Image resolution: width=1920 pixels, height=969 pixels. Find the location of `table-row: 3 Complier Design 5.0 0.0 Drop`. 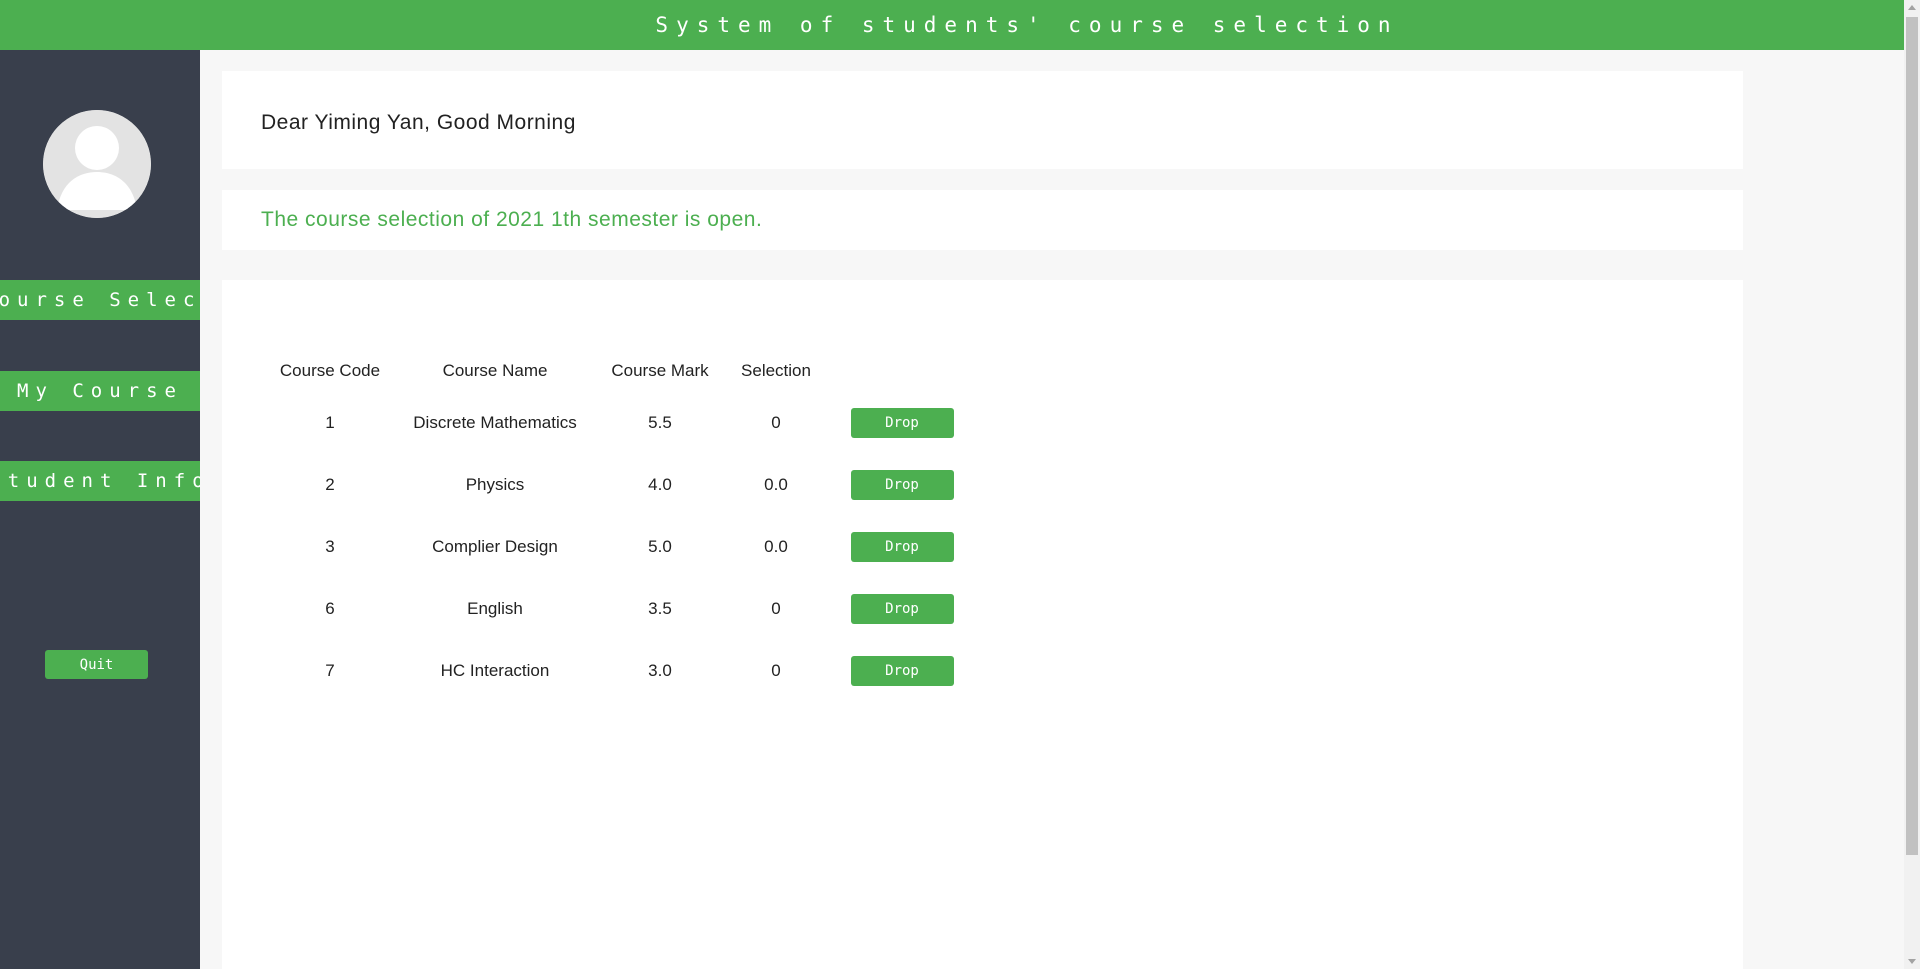

table-row: 3 Complier Design 5.0 0.0 Drop is located at coordinates (621, 547).